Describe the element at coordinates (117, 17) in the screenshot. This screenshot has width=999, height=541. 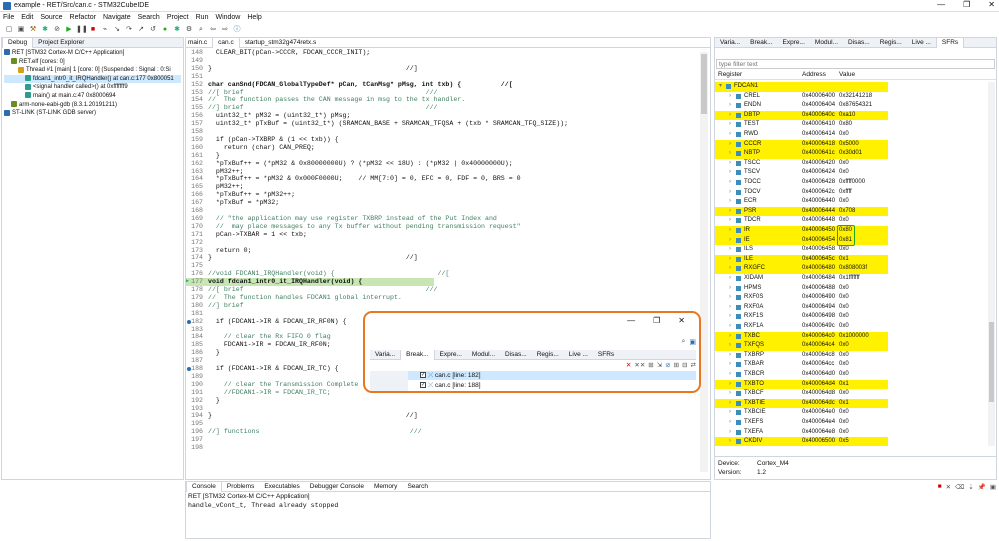
I see `menu-navigate: Navigate` at that location.